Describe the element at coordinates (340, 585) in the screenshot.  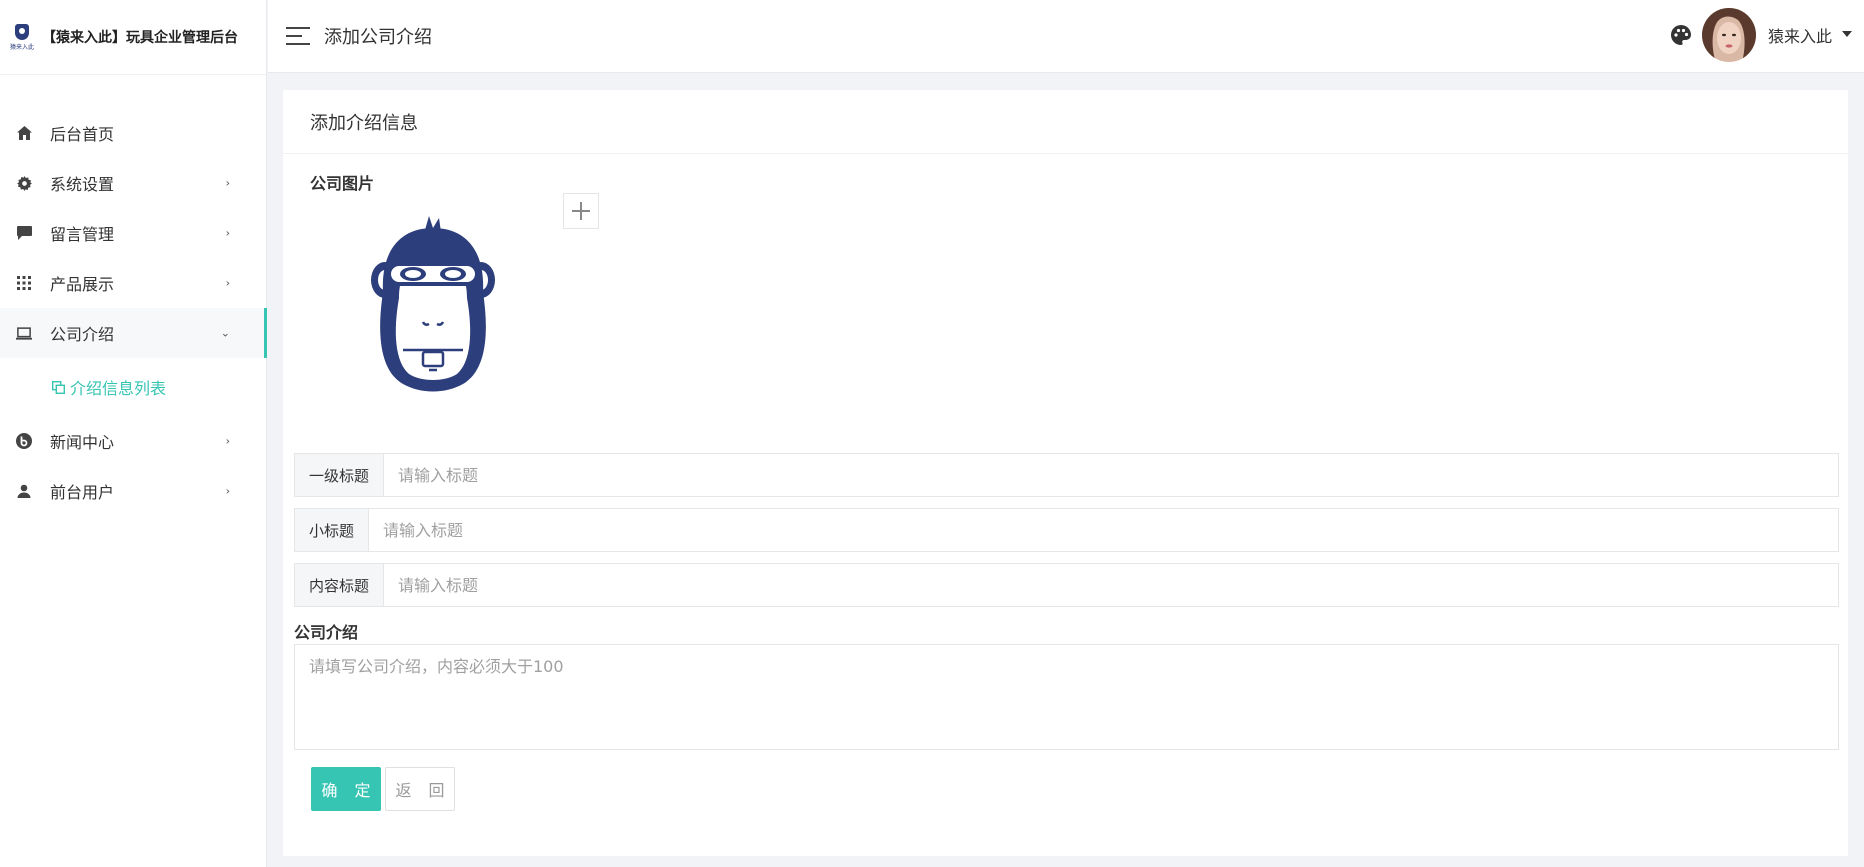
I see `field-label: 内容标题` at that location.